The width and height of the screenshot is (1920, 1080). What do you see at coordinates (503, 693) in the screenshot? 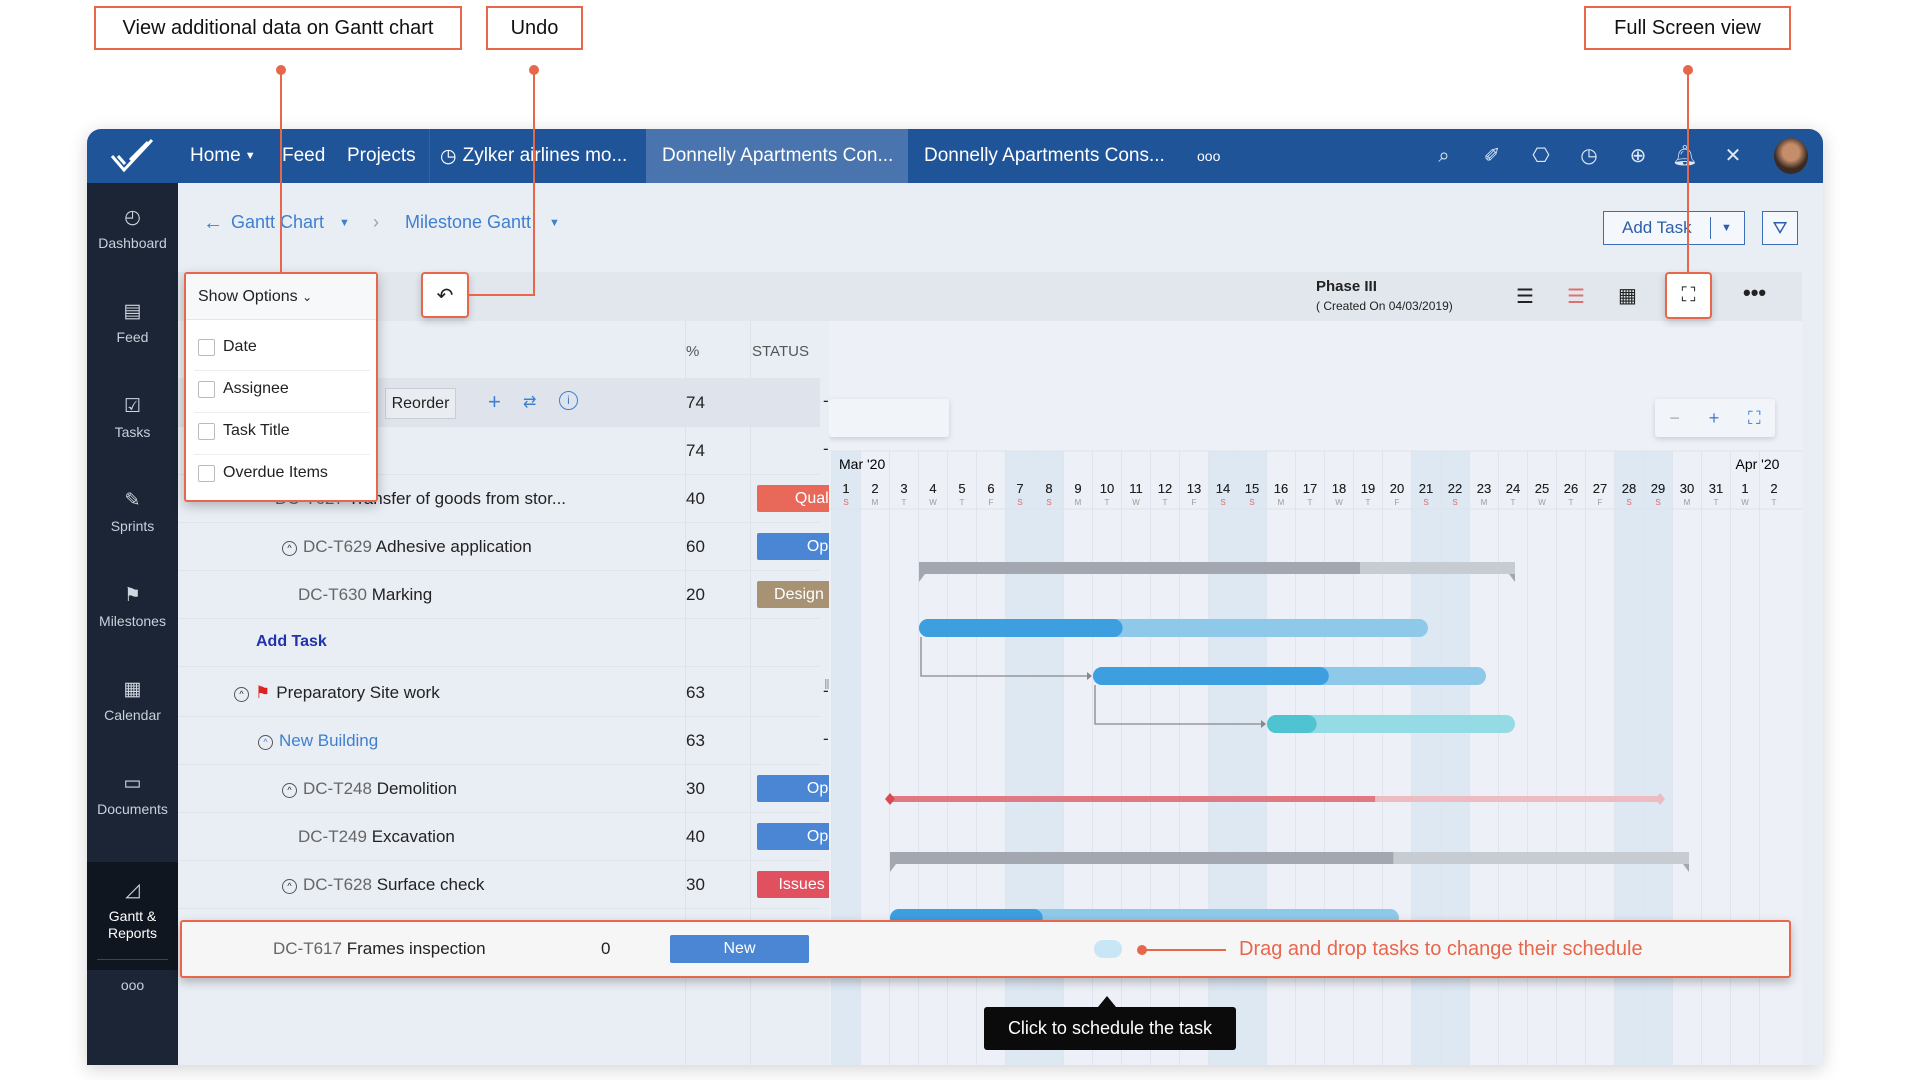
I see `table-row: ^ ⚑ Preparatory Site work 63-` at bounding box center [503, 693].